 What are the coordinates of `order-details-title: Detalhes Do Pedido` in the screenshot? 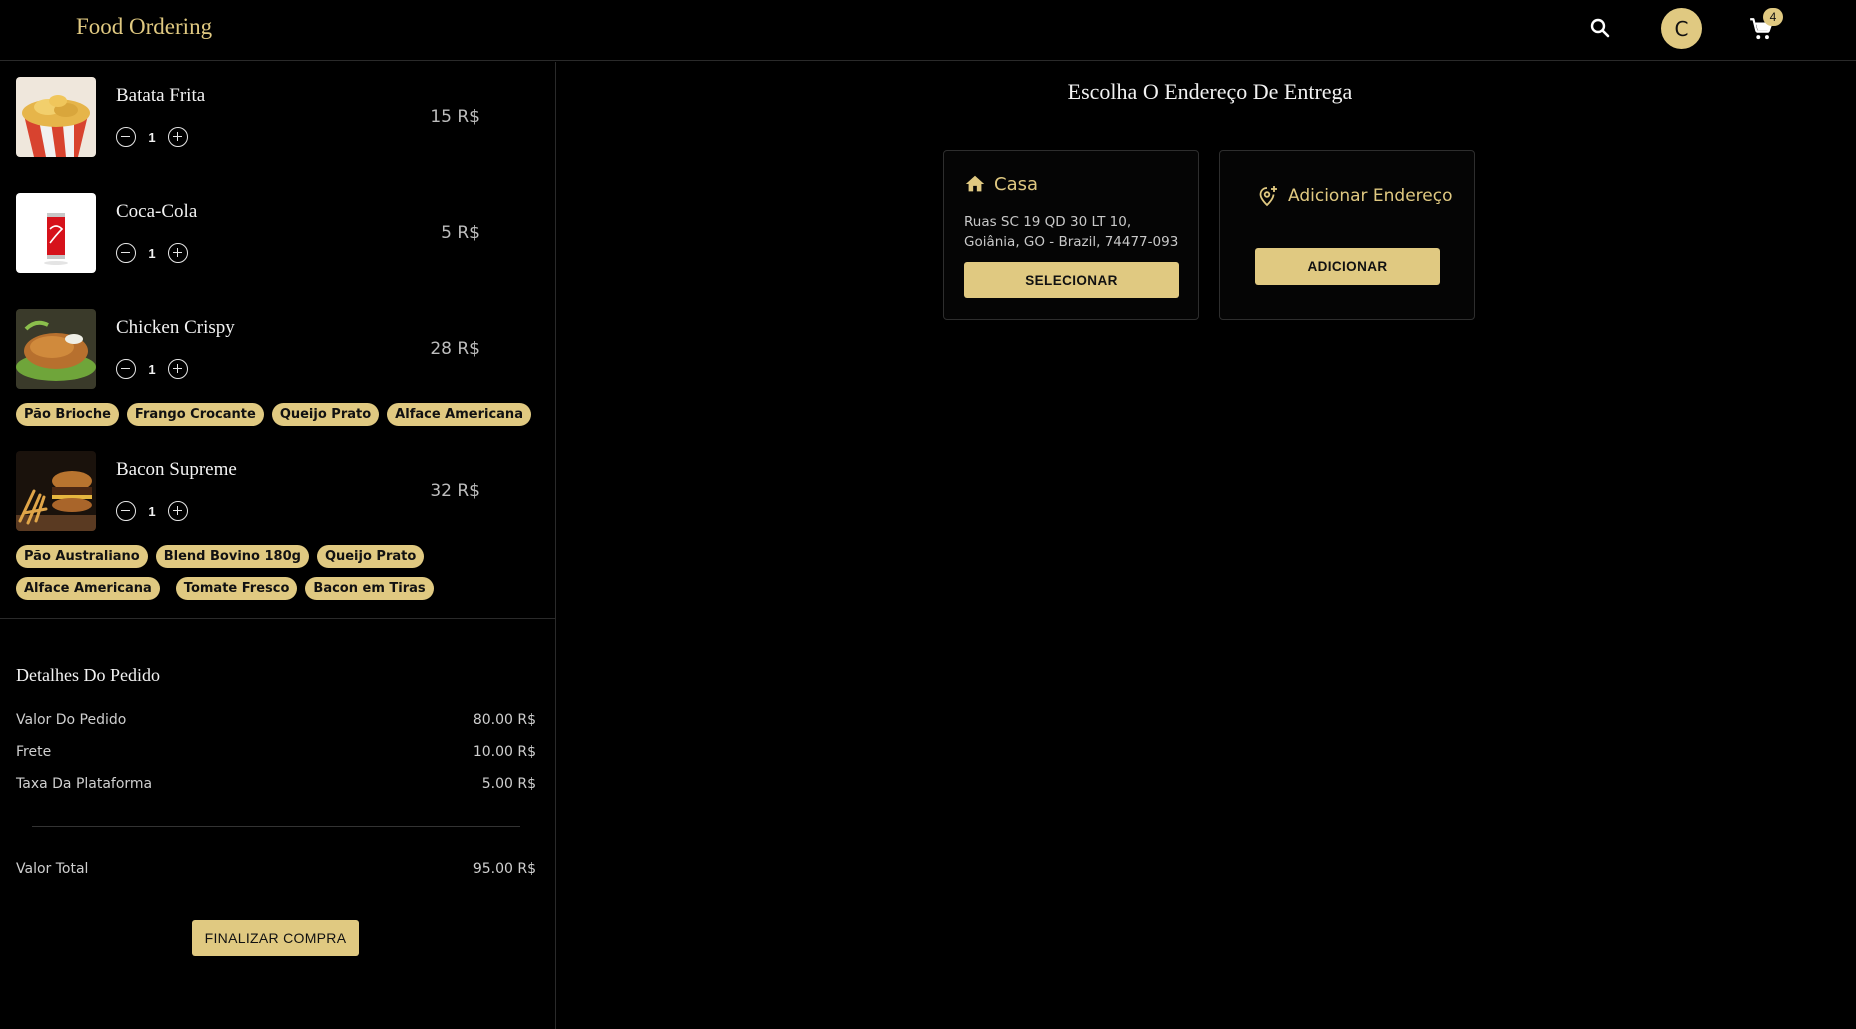 It's located at (88, 675).